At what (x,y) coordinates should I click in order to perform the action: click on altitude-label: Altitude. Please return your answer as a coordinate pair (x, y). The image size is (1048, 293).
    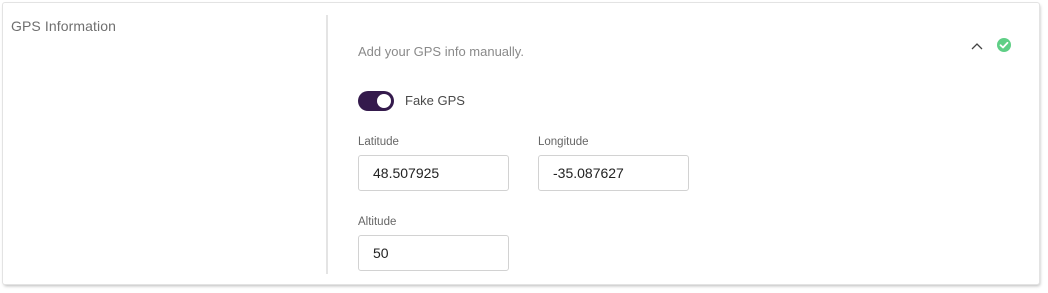
    Looking at the image, I should click on (377, 222).